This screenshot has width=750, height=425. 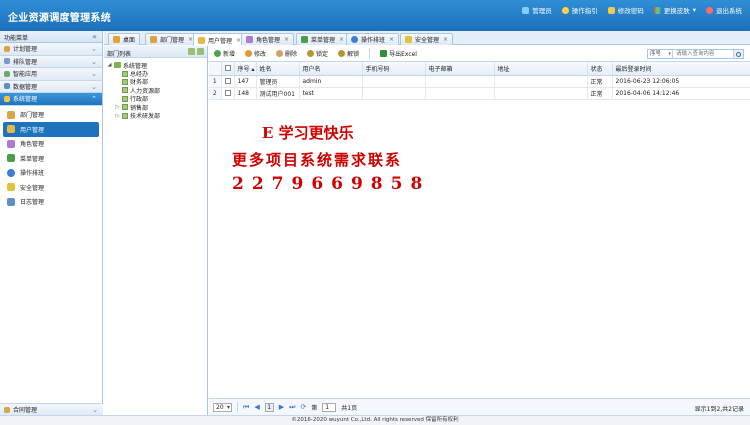 What do you see at coordinates (278, 69) in the screenshot?
I see `column-header-name: 姓名` at bounding box center [278, 69].